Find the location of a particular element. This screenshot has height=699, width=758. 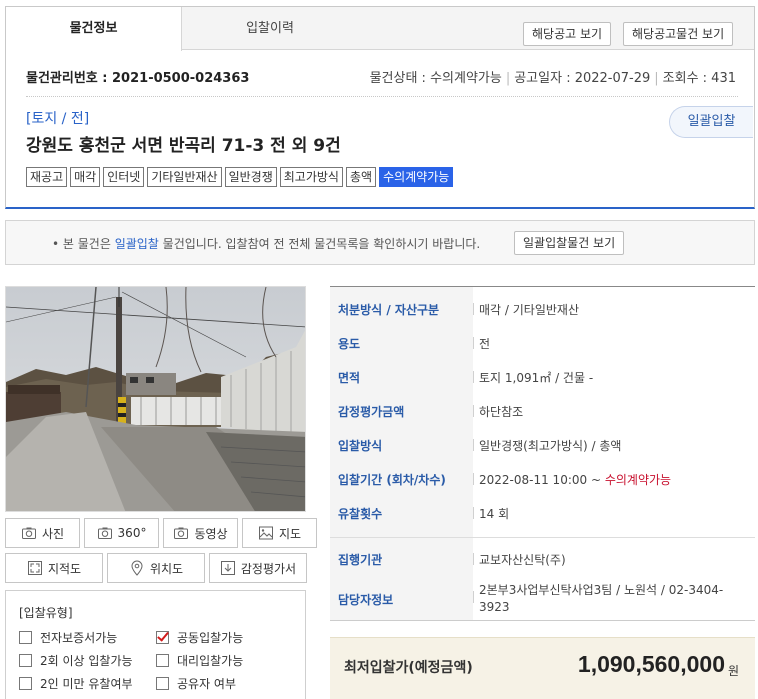

item-category: [토지 / 전] is located at coordinates (58, 119).